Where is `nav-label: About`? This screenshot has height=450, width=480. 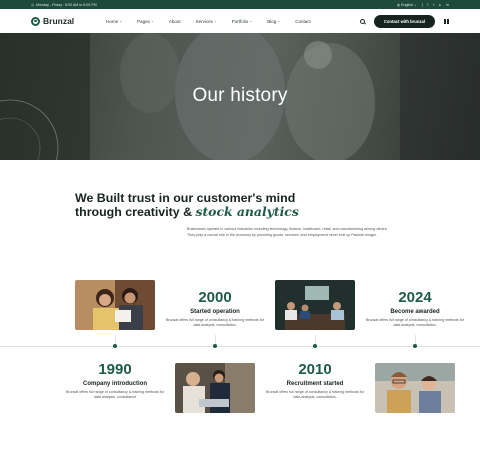
nav-label: About is located at coordinates (174, 21).